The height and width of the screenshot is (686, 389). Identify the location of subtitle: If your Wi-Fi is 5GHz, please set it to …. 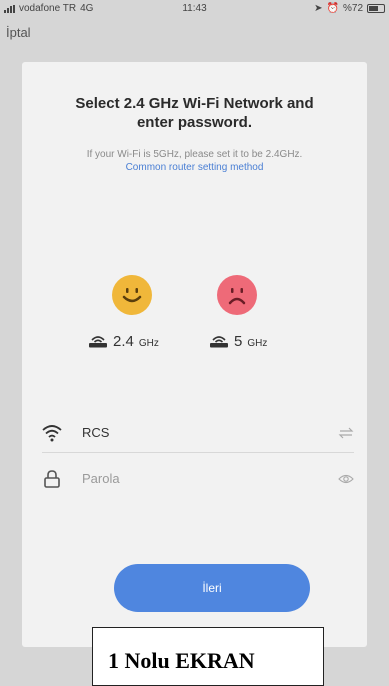
(194, 154).